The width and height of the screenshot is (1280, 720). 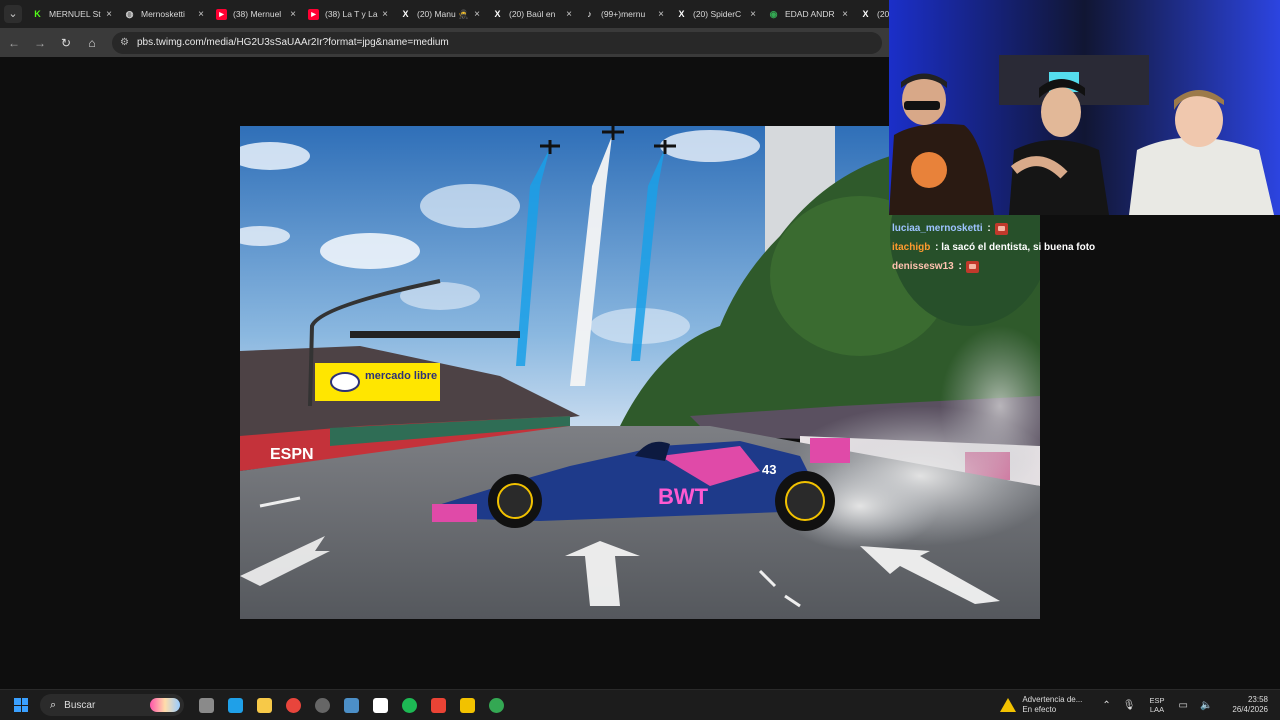 What do you see at coordinates (683, 496) in the screenshot?
I see `sponsor-text: BWT` at bounding box center [683, 496].